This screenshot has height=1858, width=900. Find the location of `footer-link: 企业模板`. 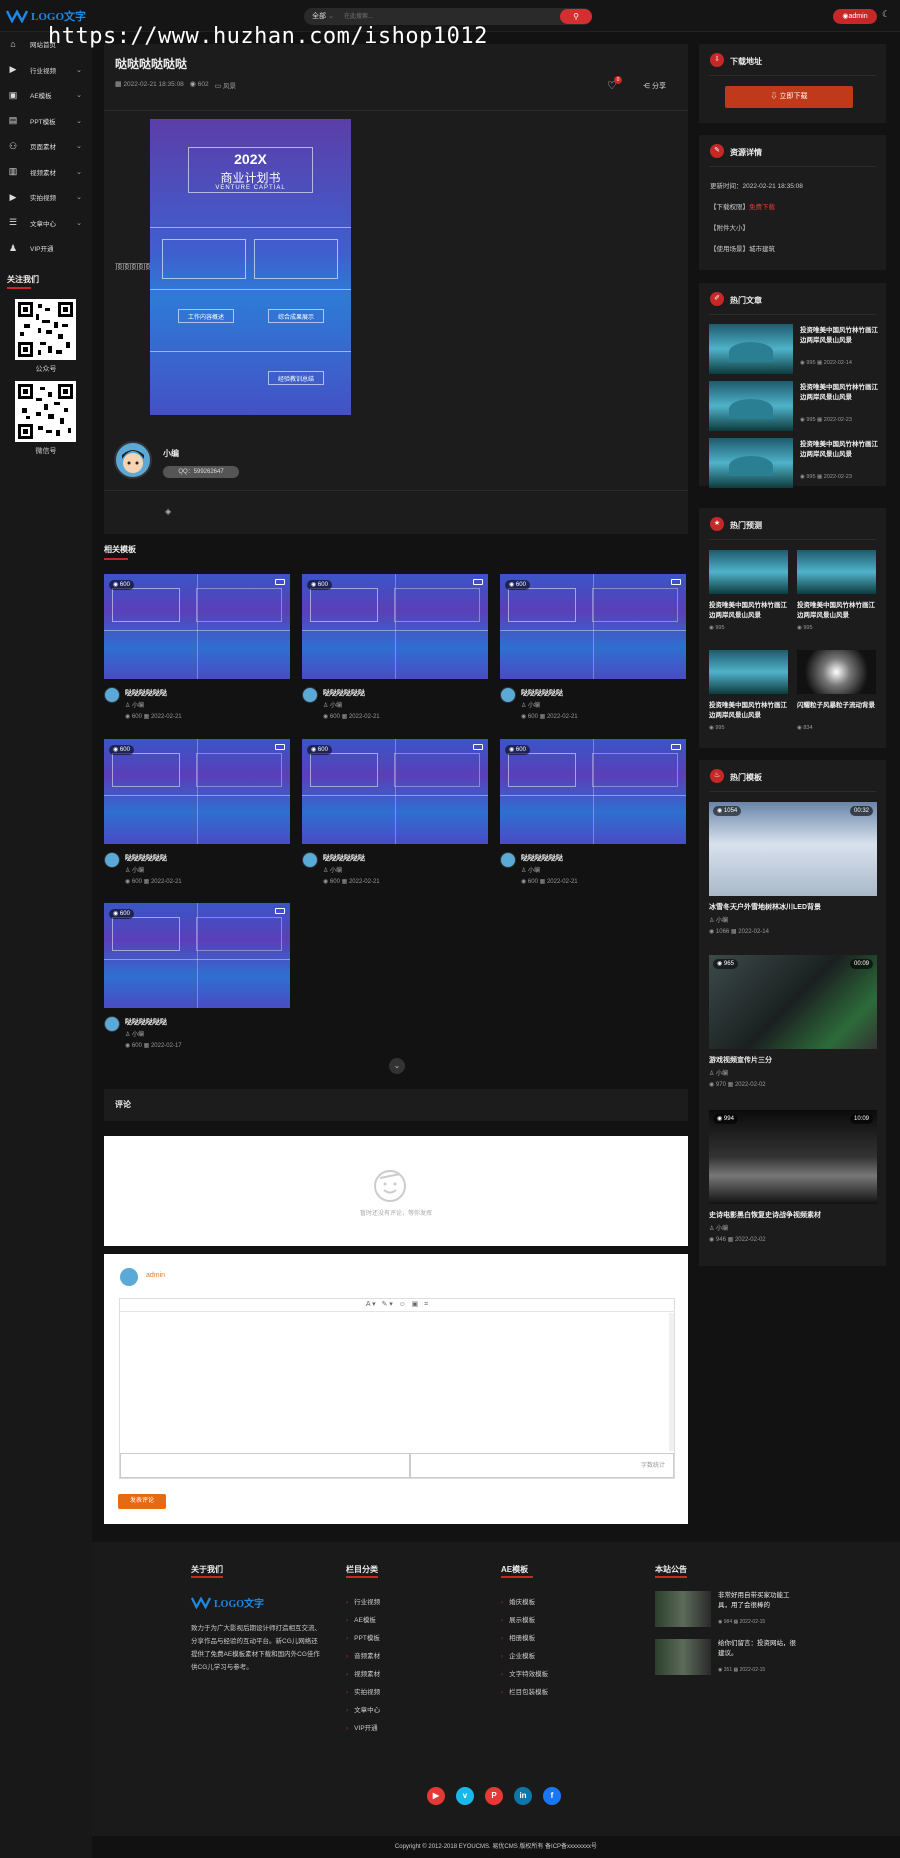

footer-link: 企业模板 is located at coordinates (518, 1655).